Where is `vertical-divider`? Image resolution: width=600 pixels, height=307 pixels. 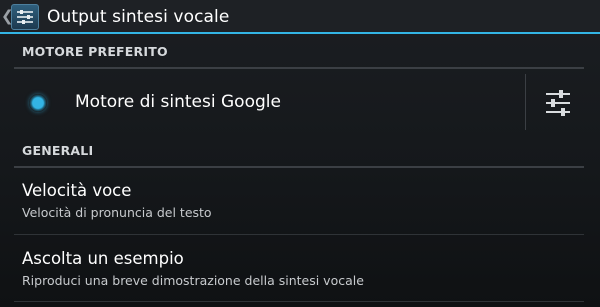
vertical-divider is located at coordinates (525, 102).